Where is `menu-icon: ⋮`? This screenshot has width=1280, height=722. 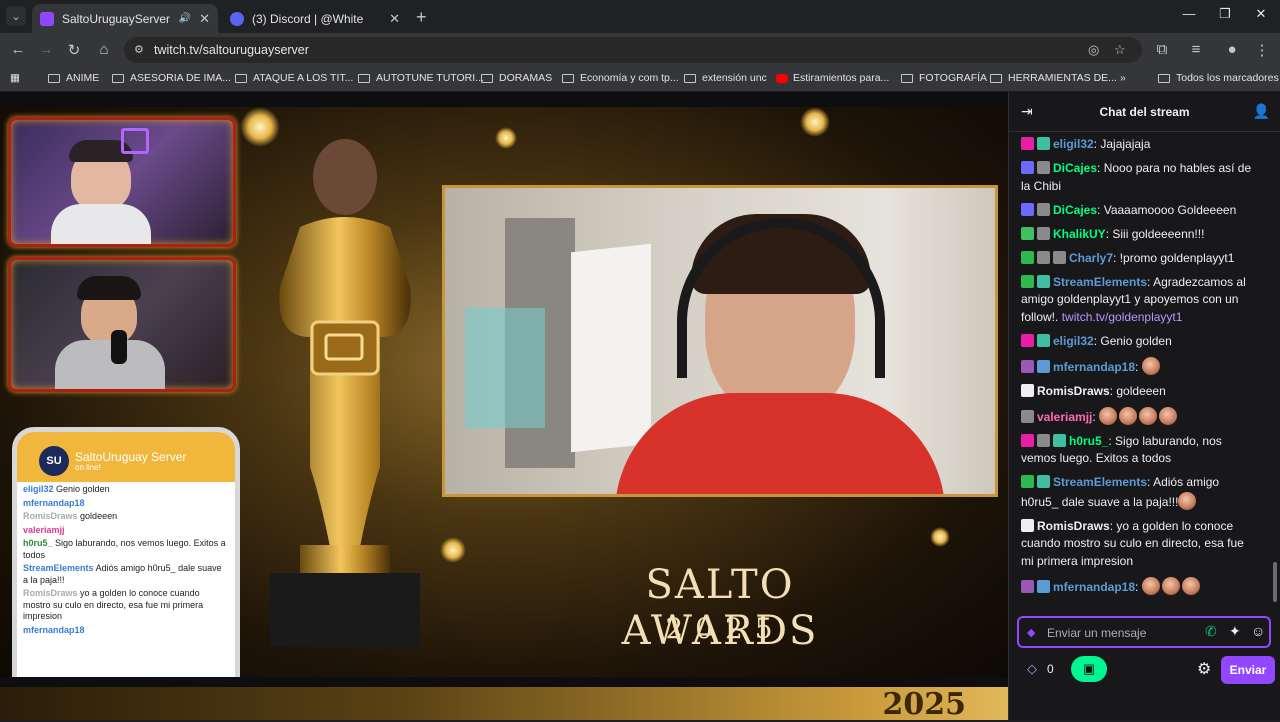
menu-icon: ⋮ is located at coordinates (1262, 50).